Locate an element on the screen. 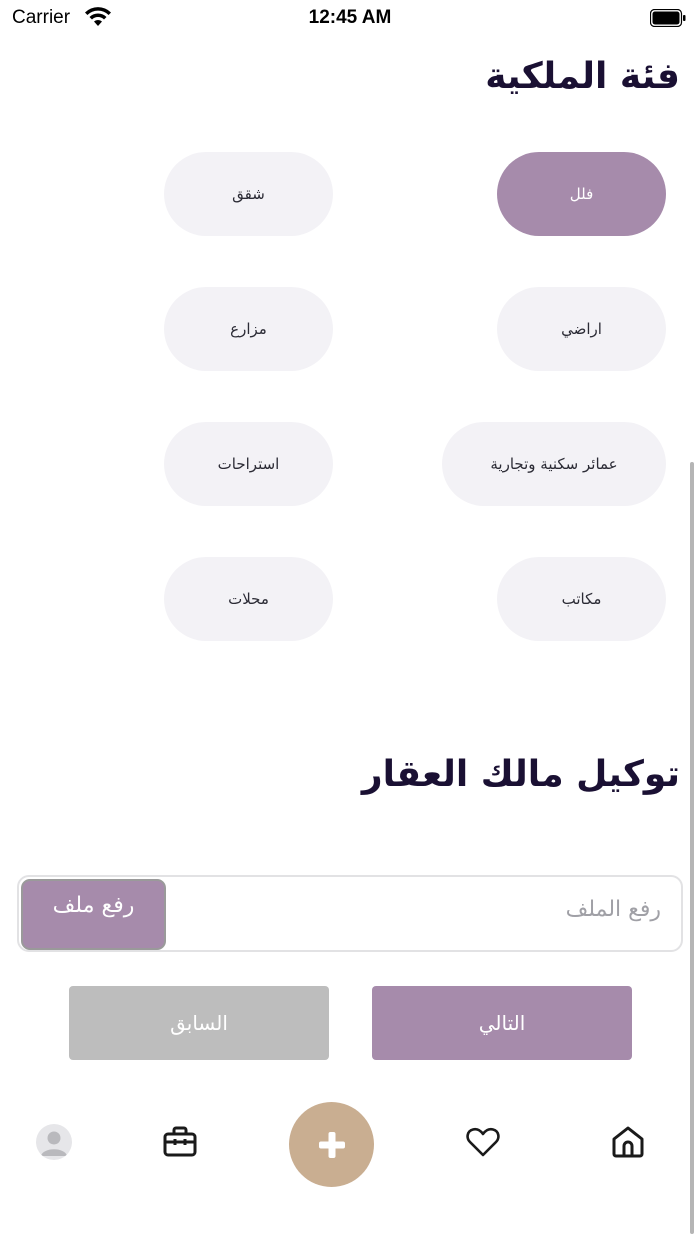 This screenshot has width=700, height=1244. profile-avatar-icon is located at coordinates (54, 1142).